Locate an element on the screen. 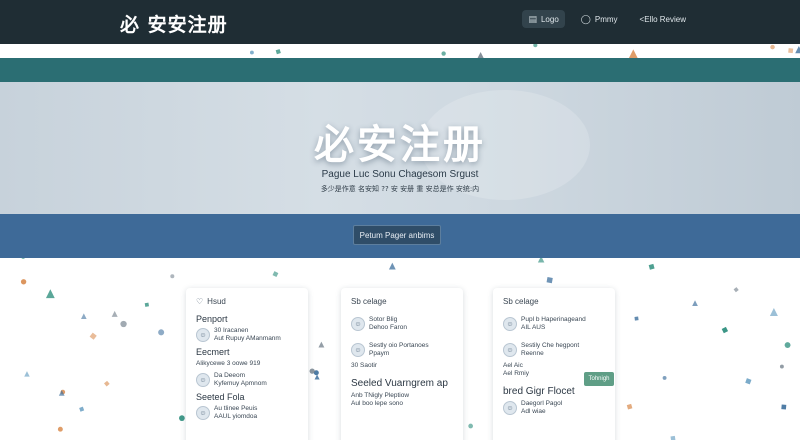 This screenshot has width=800, height=440. list-item: ☺ Sestly oio Portanoes Ppaym is located at coordinates (402, 350).